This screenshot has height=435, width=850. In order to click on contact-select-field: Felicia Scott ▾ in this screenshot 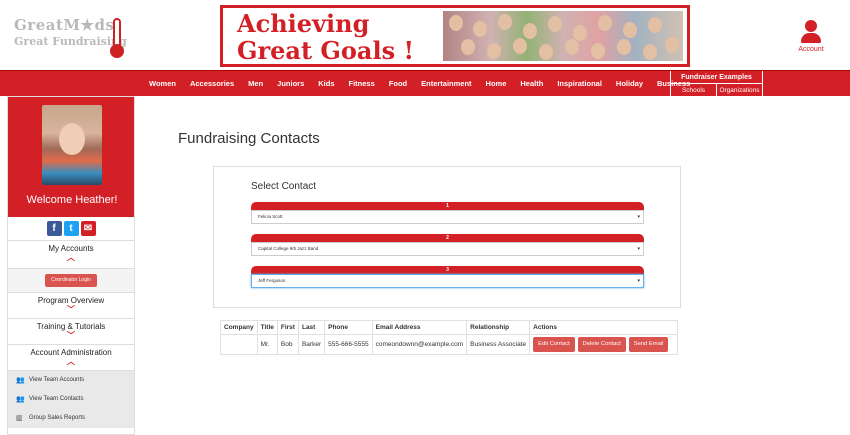, I will do `click(447, 217)`.